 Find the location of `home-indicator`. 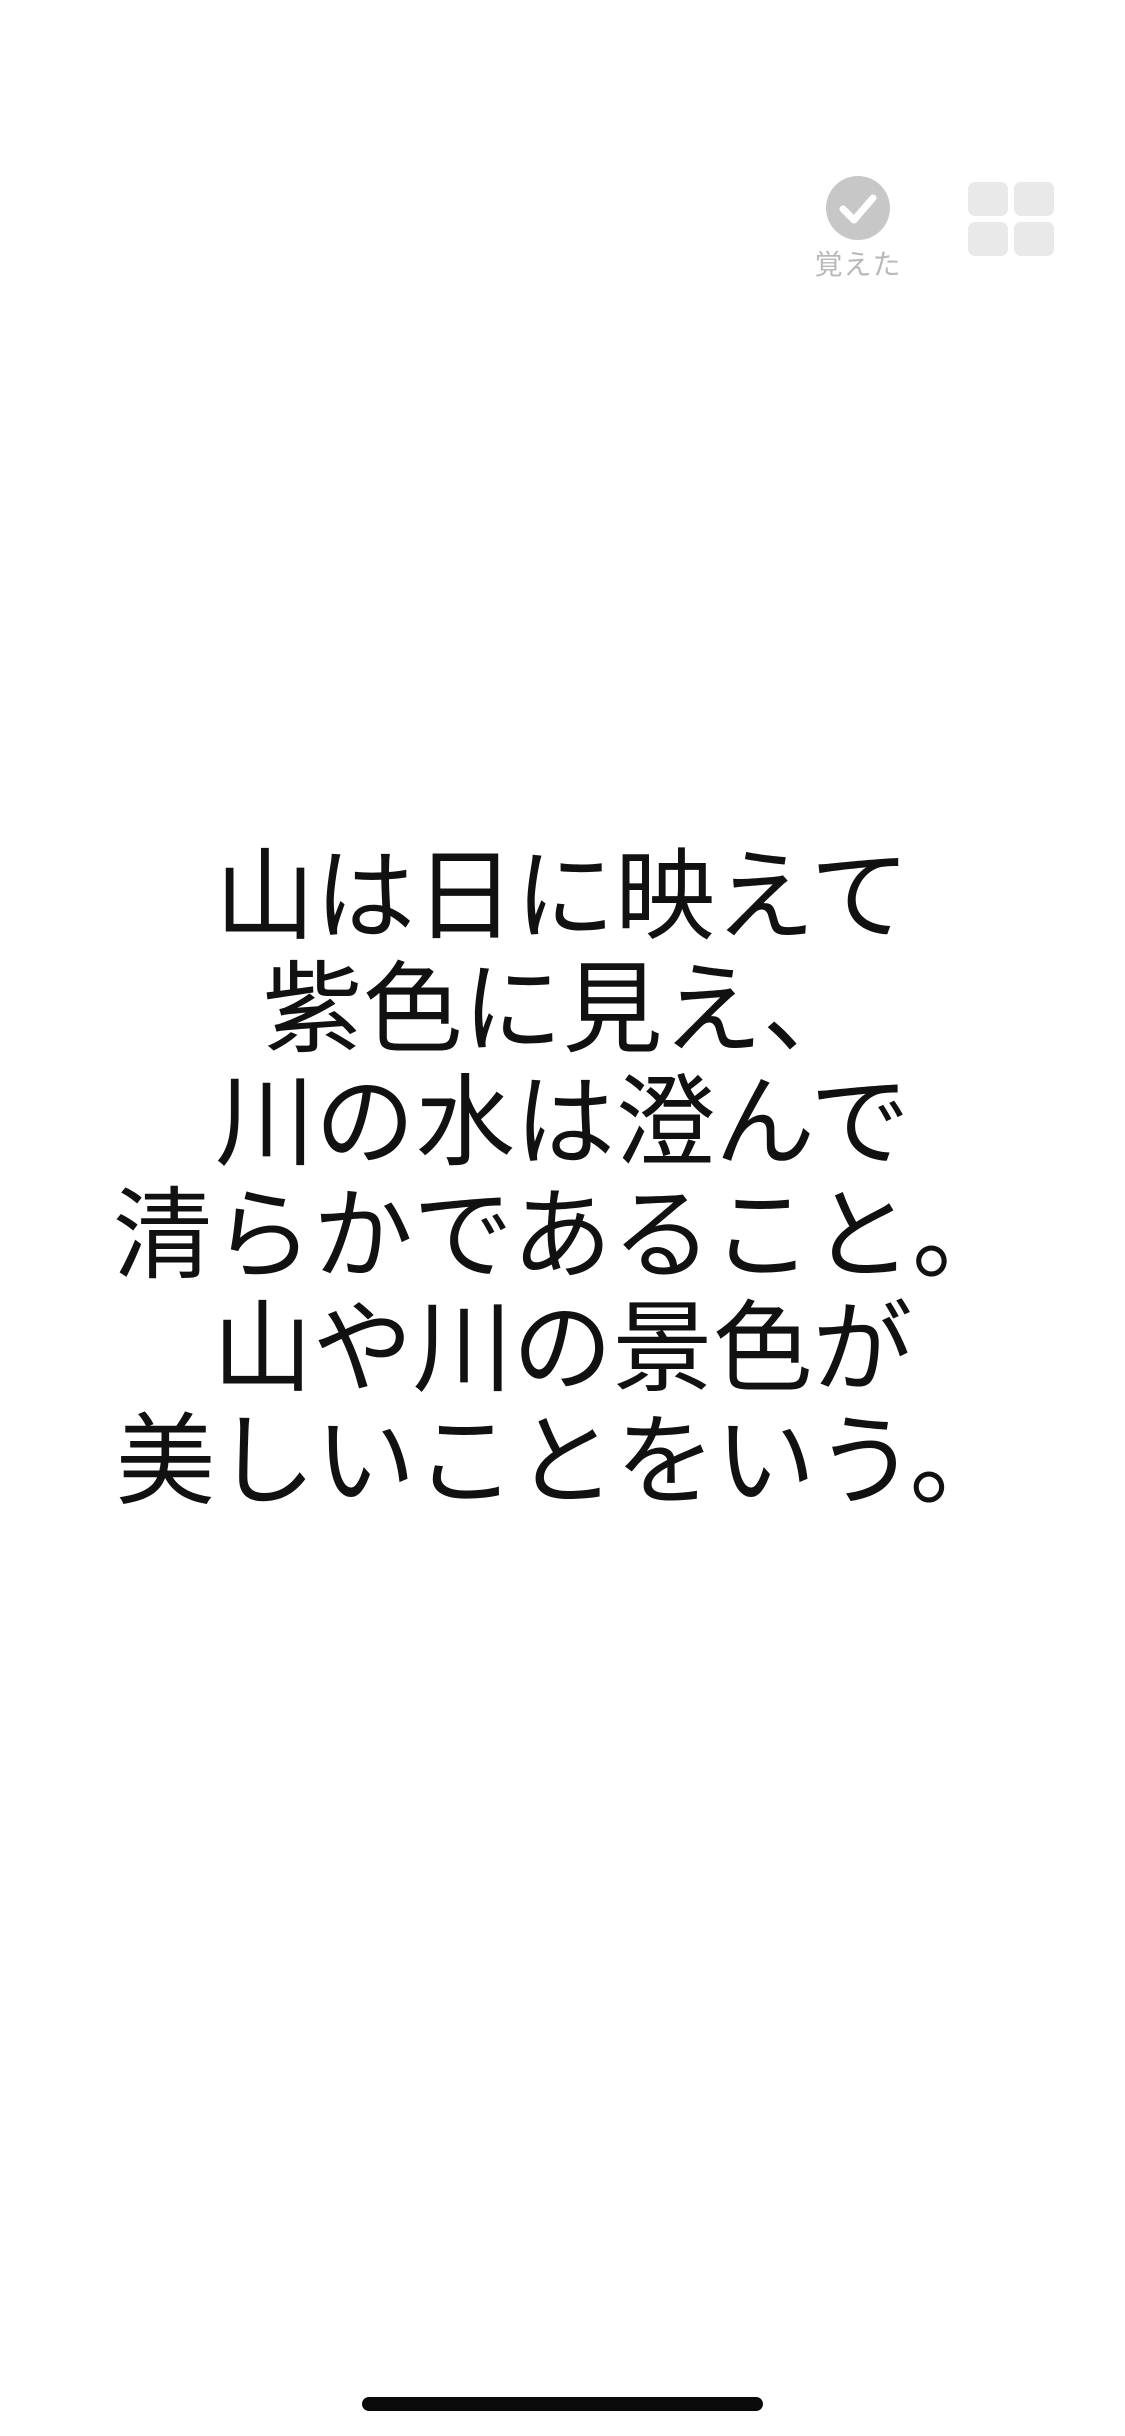

home-indicator is located at coordinates (562, 2404).